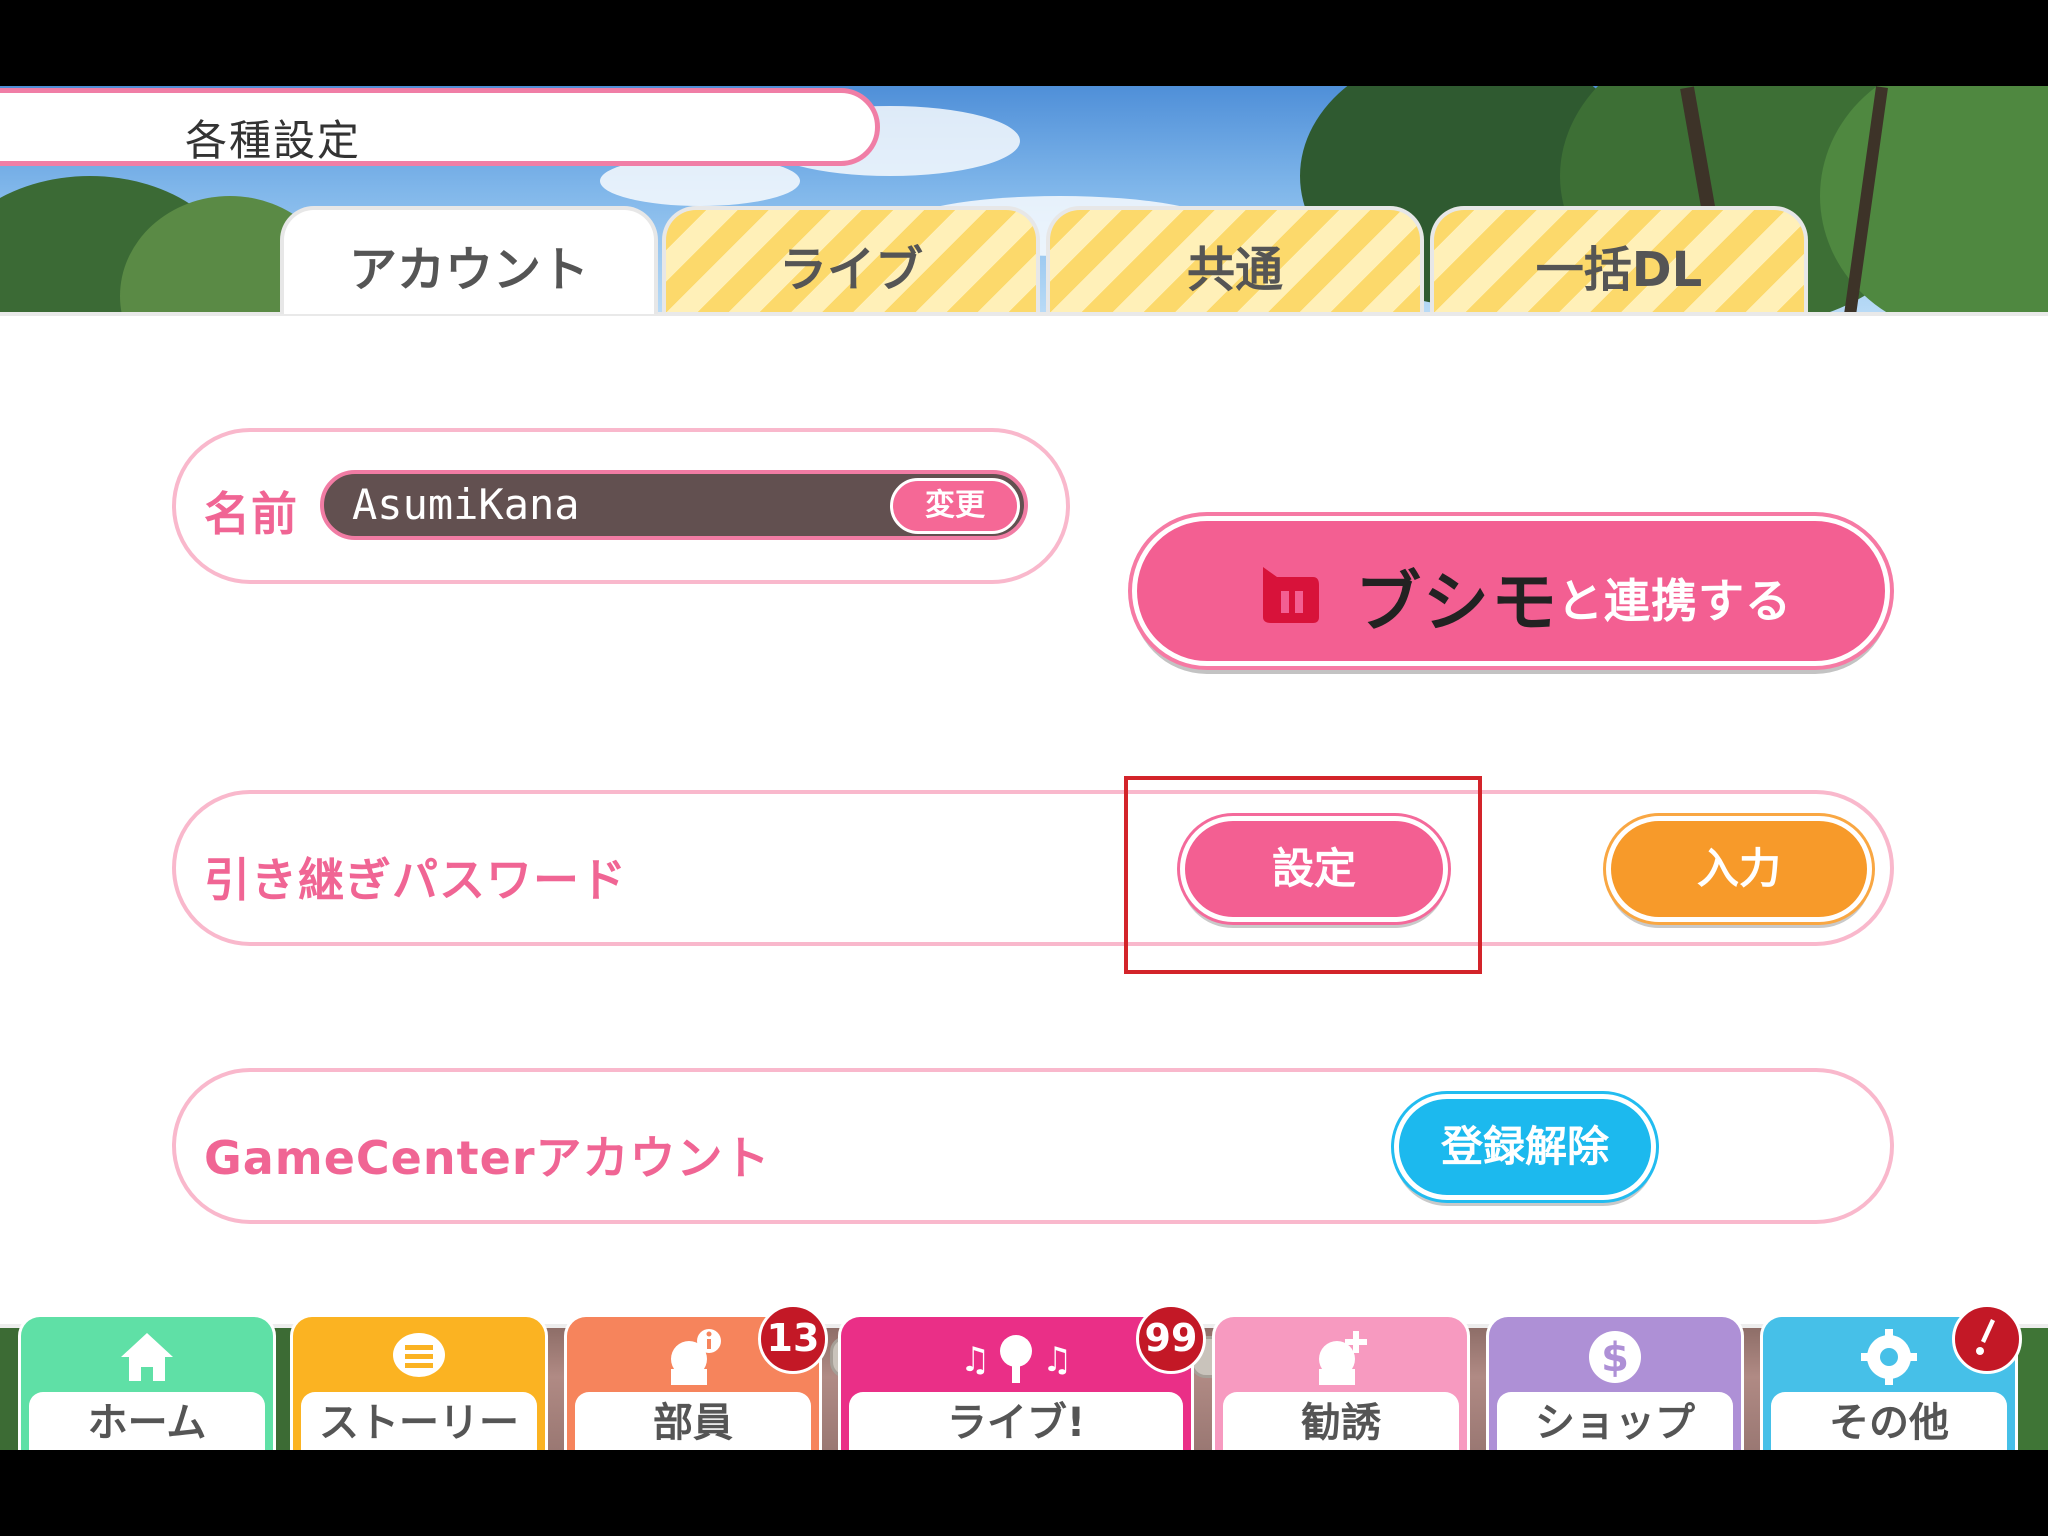 The height and width of the screenshot is (1536, 2048). What do you see at coordinates (147, 1382) in the screenshot?
I see `nav-home: ホーム` at bounding box center [147, 1382].